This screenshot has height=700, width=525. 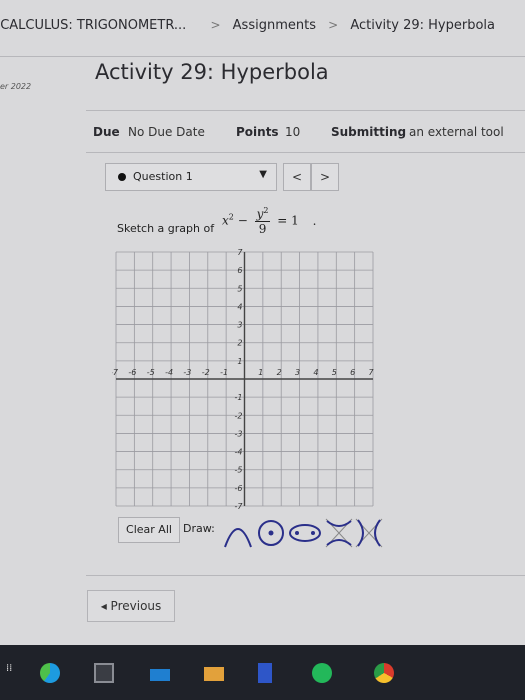 What do you see at coordinates (122, 177) in the screenshot?
I see `status-dot-icon` at bounding box center [122, 177].